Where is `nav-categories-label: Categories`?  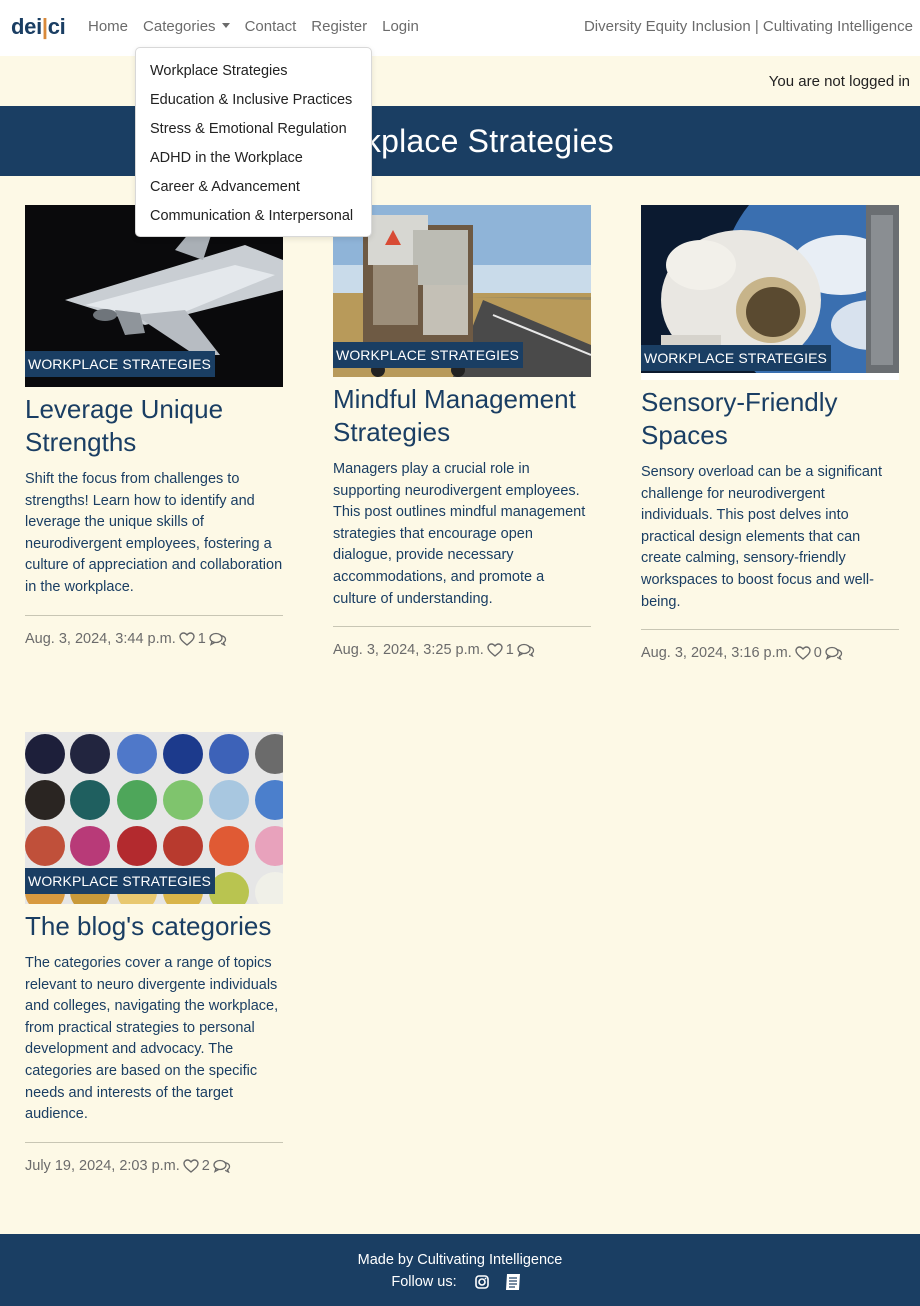
nav-categories-label: Categories is located at coordinates (179, 26).